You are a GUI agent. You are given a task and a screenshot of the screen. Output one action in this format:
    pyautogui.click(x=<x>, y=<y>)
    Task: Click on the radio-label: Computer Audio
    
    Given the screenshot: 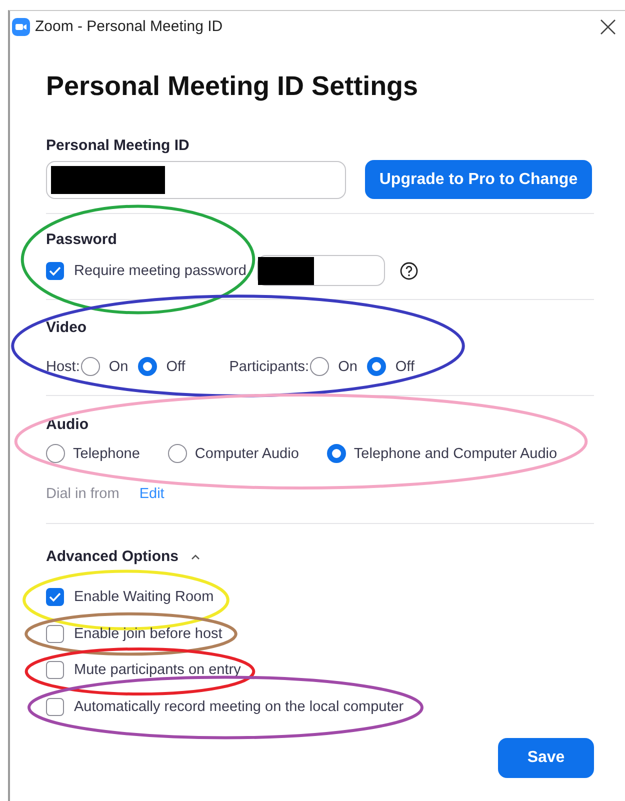 What is the action you would take?
    pyautogui.click(x=246, y=454)
    